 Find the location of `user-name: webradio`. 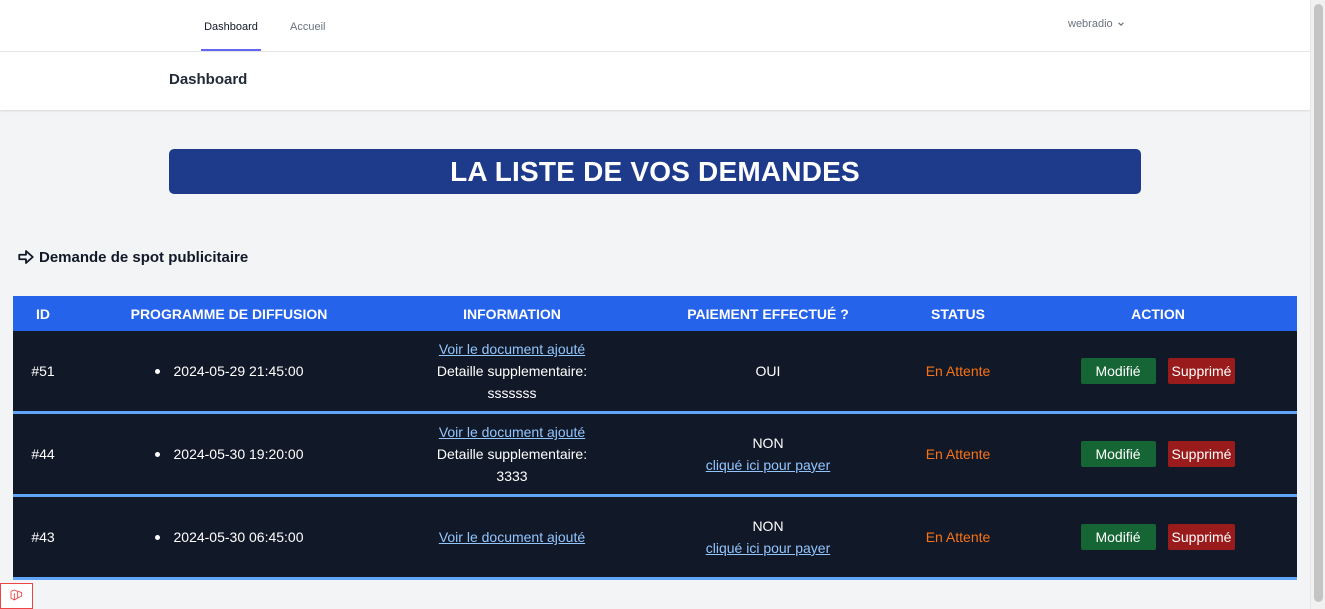

user-name: webradio is located at coordinates (1090, 24).